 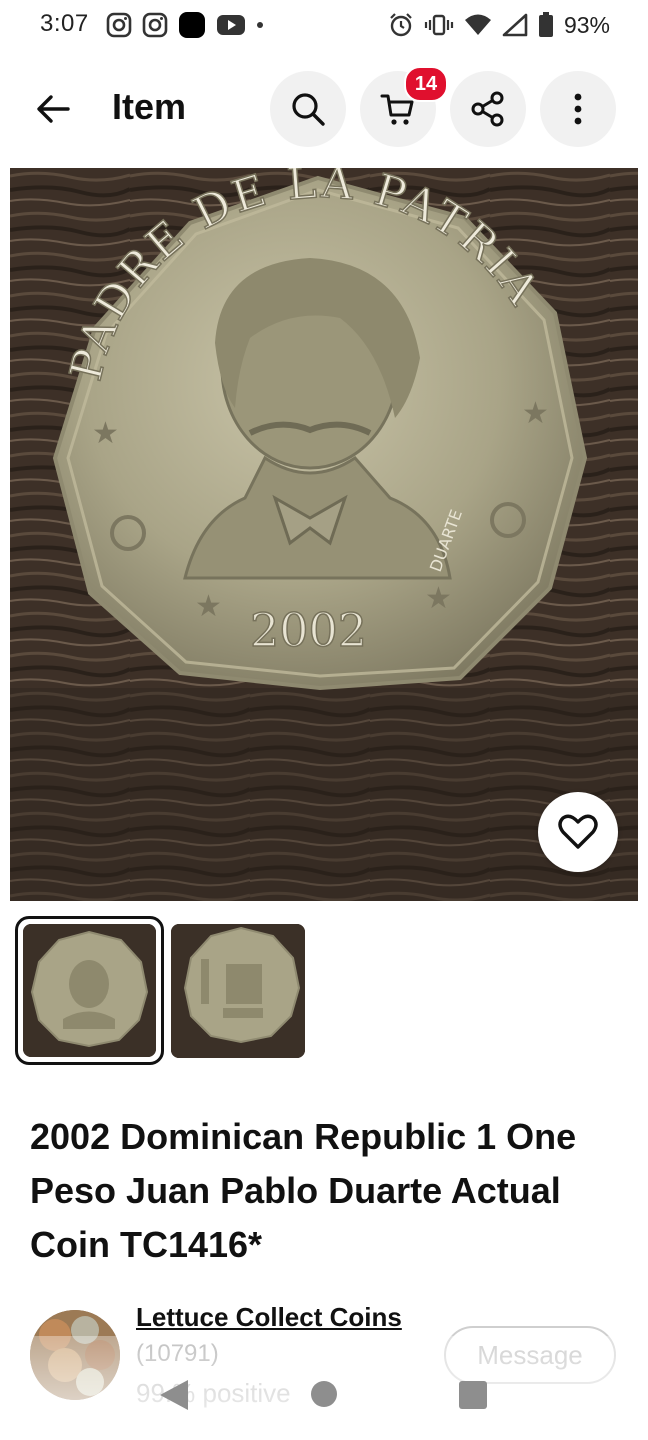 I want to click on coin-obverse-thumbnail, so click(x=89, y=990).